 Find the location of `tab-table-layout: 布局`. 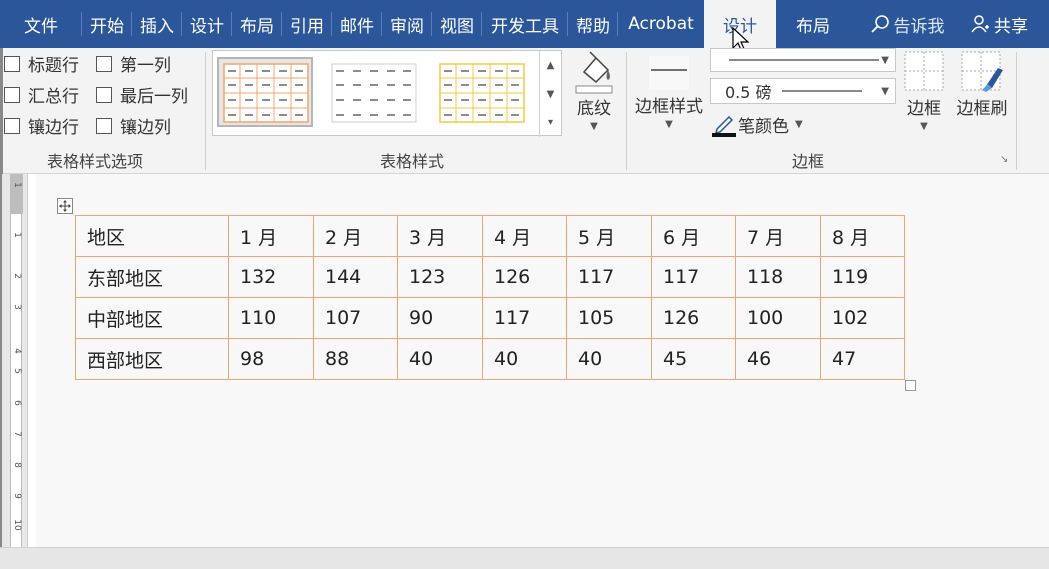

tab-table-layout: 布局 is located at coordinates (813, 24).